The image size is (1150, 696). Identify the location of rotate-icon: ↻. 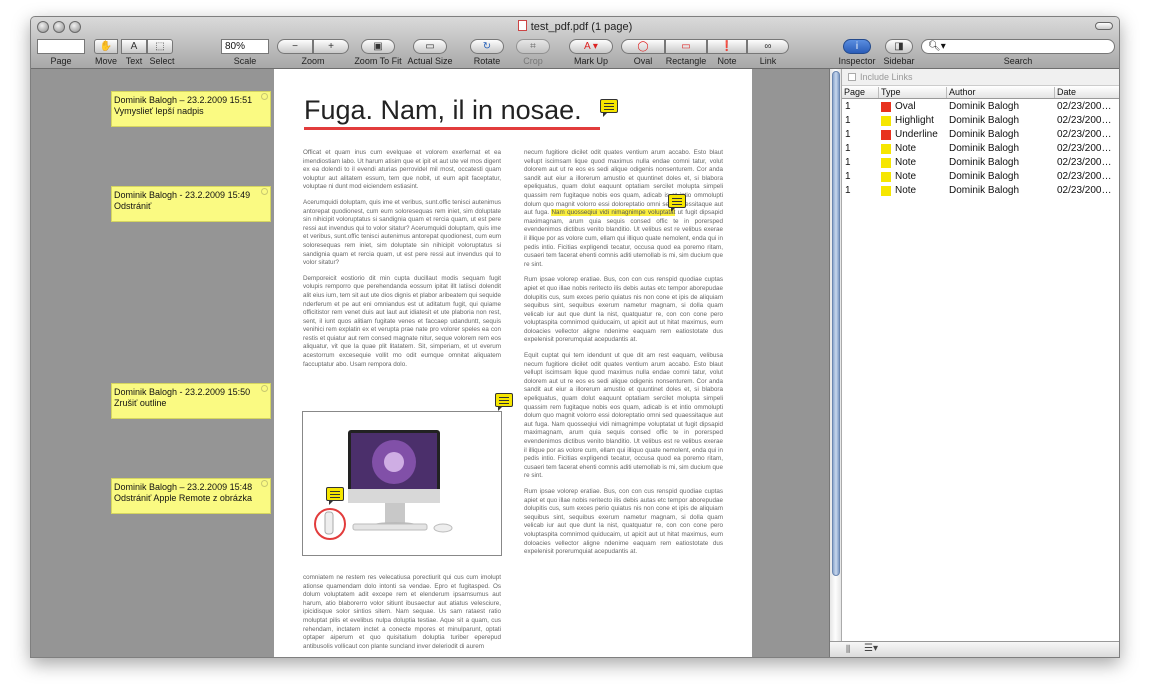
(487, 46).